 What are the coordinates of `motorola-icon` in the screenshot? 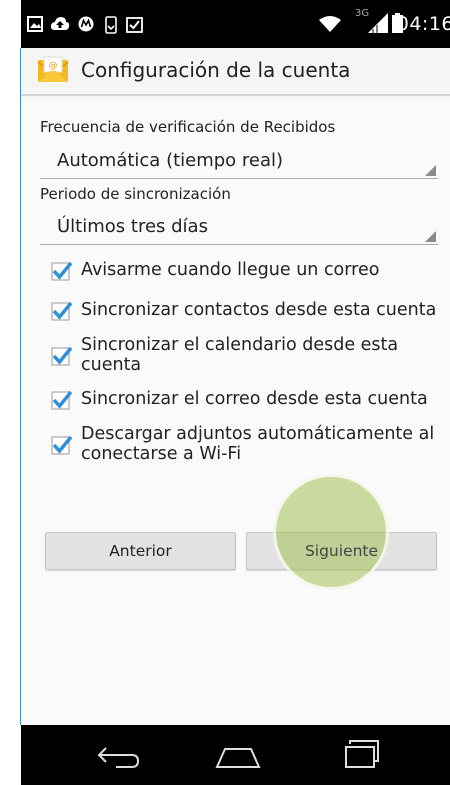 It's located at (86, 26).